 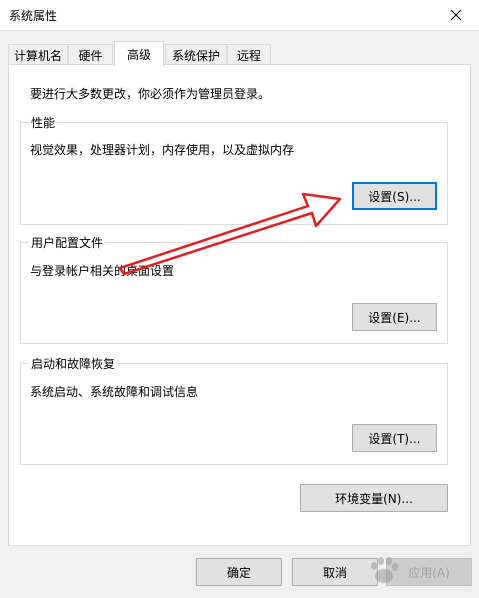 I want to click on window-title: 系统属性, so click(x=33, y=16).